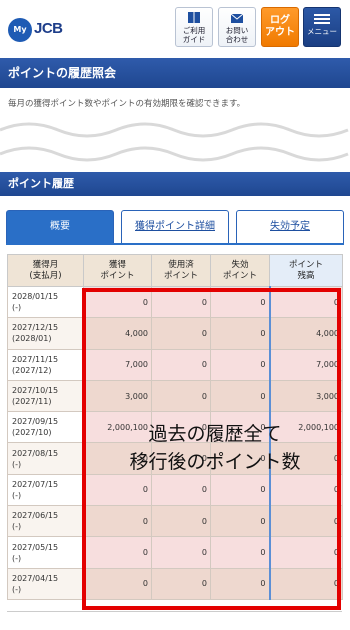 The width and height of the screenshot is (350, 630). Describe the element at coordinates (194, 17) in the screenshot. I see `book-icon` at that location.